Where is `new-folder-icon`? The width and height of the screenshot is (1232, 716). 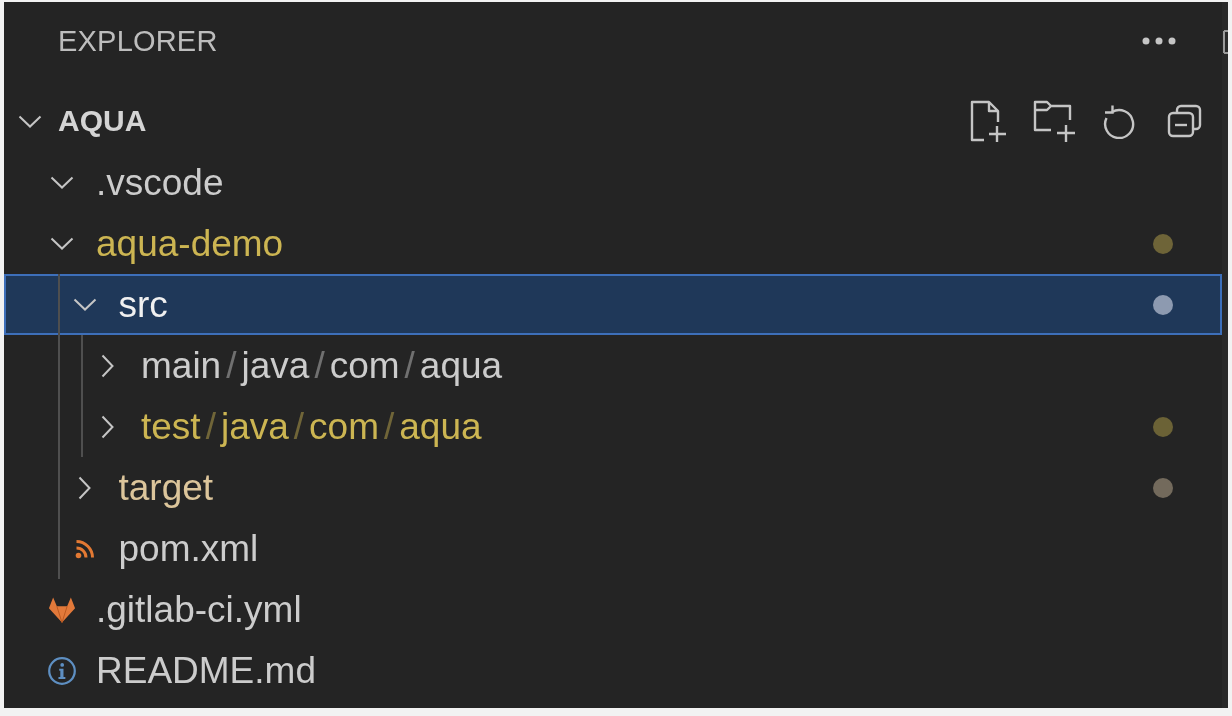
new-folder-icon is located at coordinates (1054, 121).